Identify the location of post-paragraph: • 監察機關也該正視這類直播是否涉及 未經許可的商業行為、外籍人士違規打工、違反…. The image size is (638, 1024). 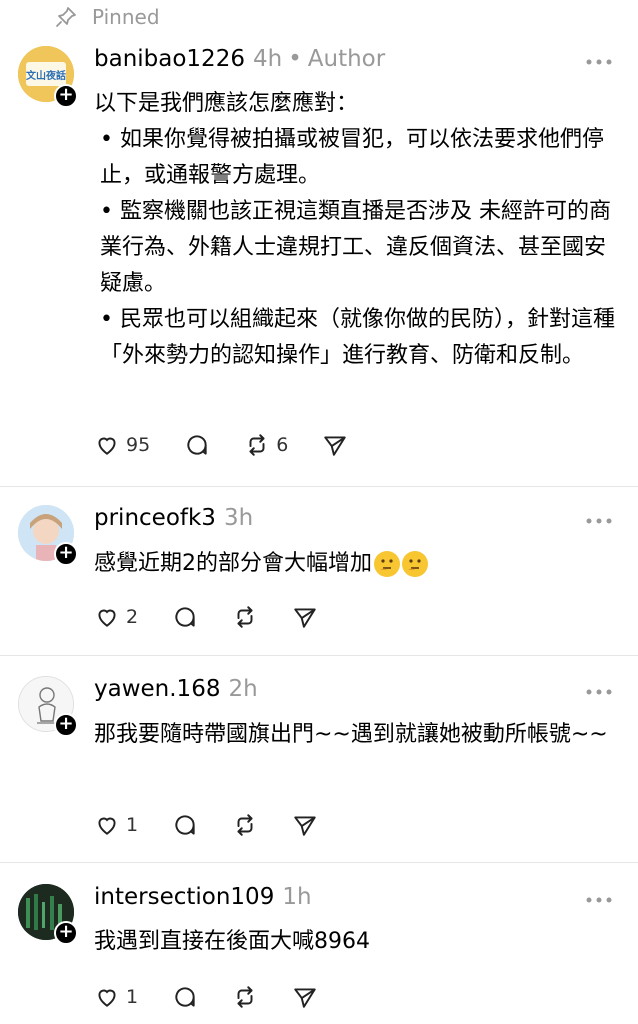
(355, 247).